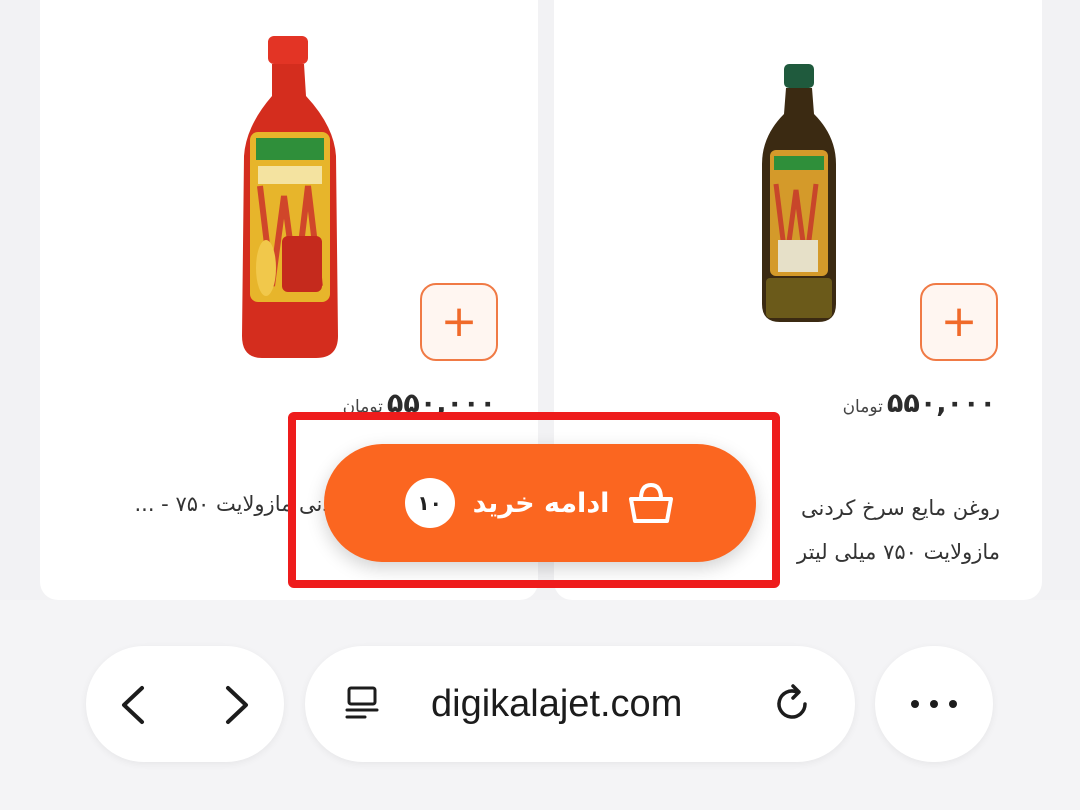 Image resolution: width=1080 pixels, height=810 pixels. What do you see at coordinates (237, 705) in the screenshot?
I see `forward-icon` at bounding box center [237, 705].